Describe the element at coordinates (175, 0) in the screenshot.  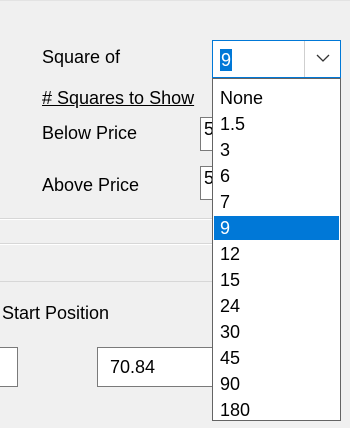
I see `panel-top-border` at that location.